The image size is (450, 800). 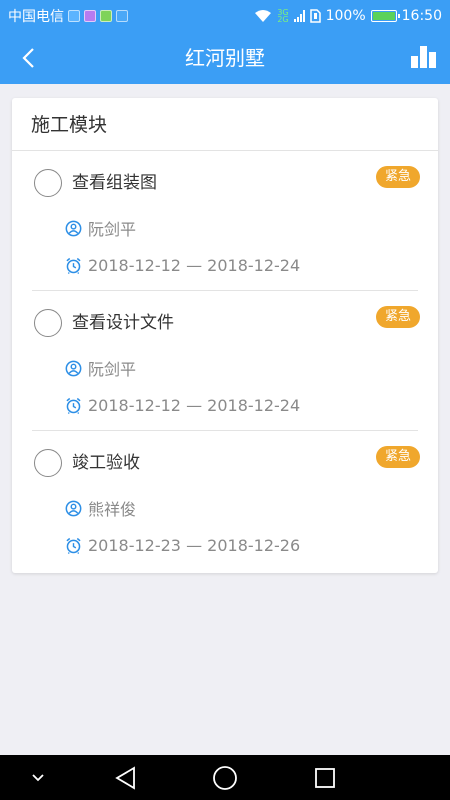 What do you see at coordinates (106, 463) in the screenshot?
I see `task-name: 竣工验收` at bounding box center [106, 463].